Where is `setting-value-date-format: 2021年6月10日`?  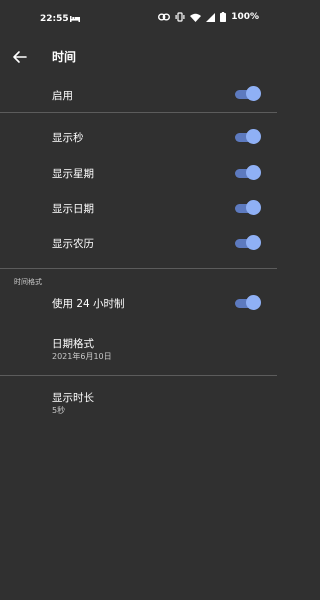 setting-value-date-format: 2021年6月10日 is located at coordinates (82, 356).